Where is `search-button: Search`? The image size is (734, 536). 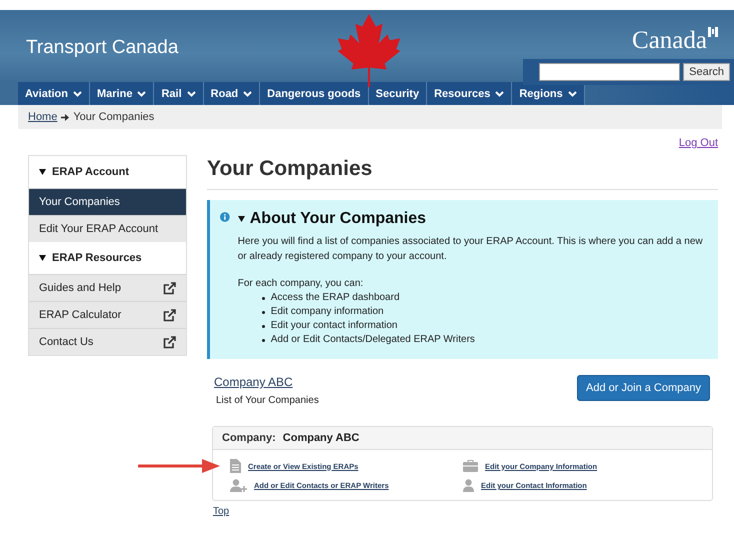
search-button: Search is located at coordinates (706, 72).